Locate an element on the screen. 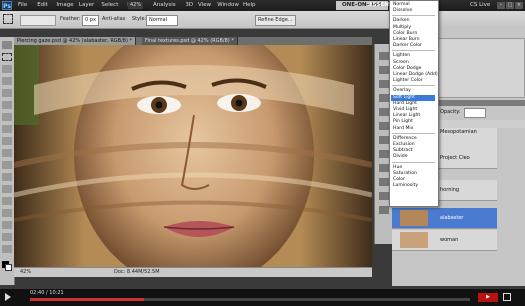 This screenshot has width=525, height=306. brushes-panel-icon is located at coordinates (384, 112).